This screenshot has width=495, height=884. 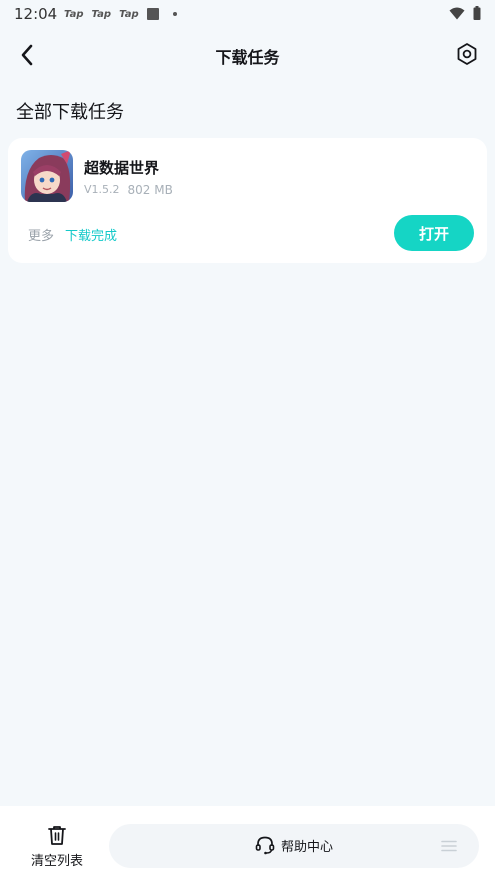 What do you see at coordinates (57, 835) in the screenshot?
I see `trash-icon` at bounding box center [57, 835].